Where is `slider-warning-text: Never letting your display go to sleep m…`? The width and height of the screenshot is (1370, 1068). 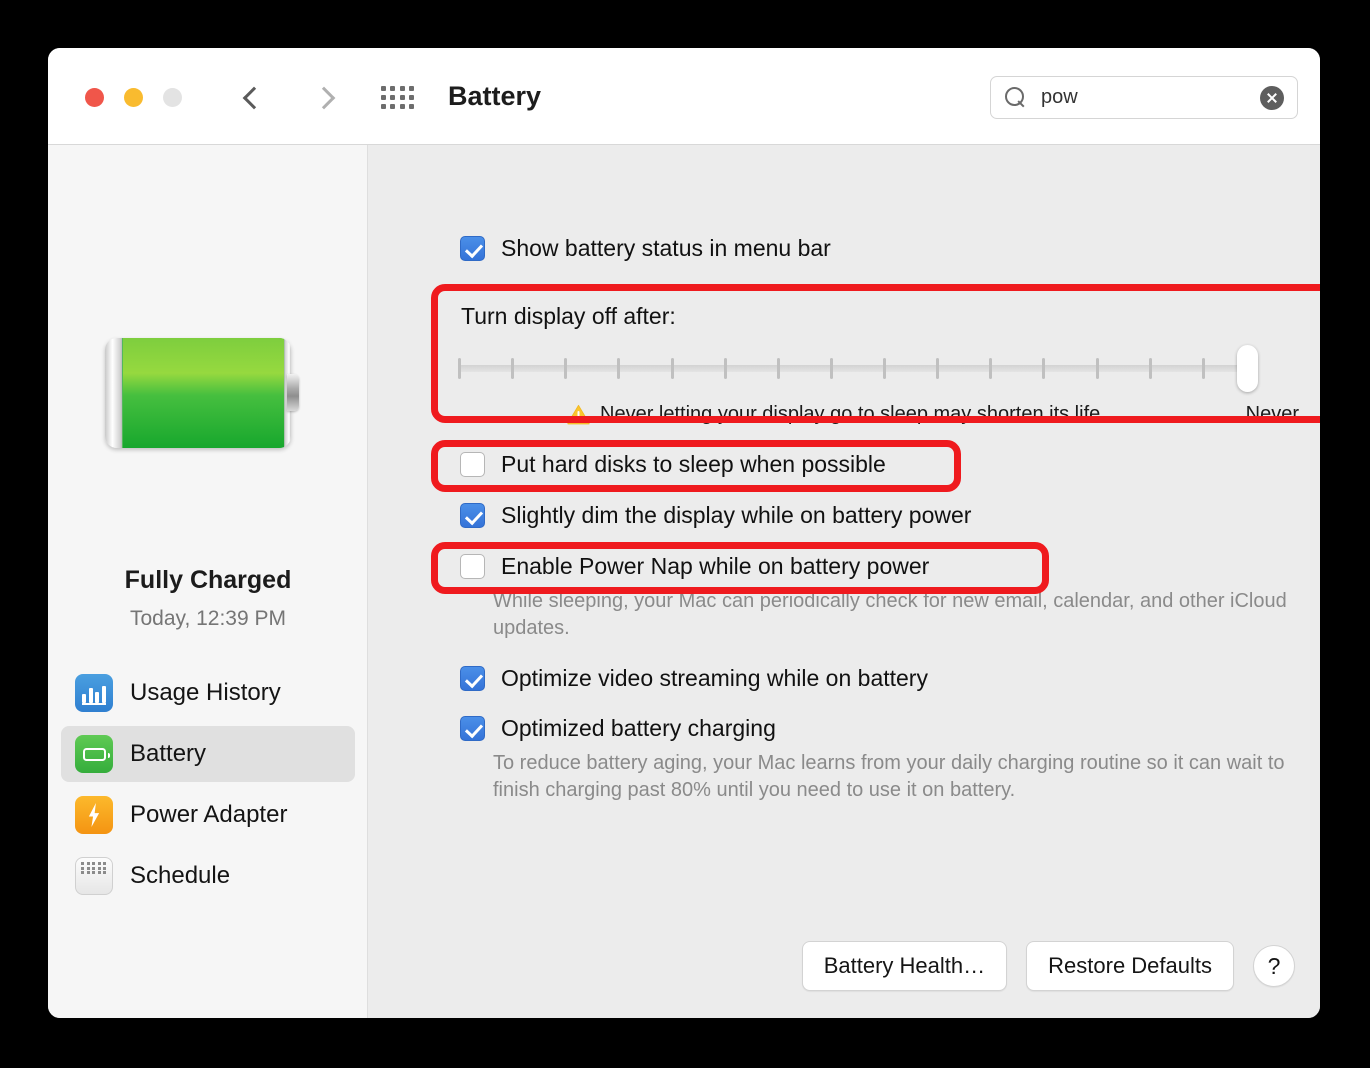
slider-warning-text: Never letting your display go to sleep m… is located at coordinates (850, 414).